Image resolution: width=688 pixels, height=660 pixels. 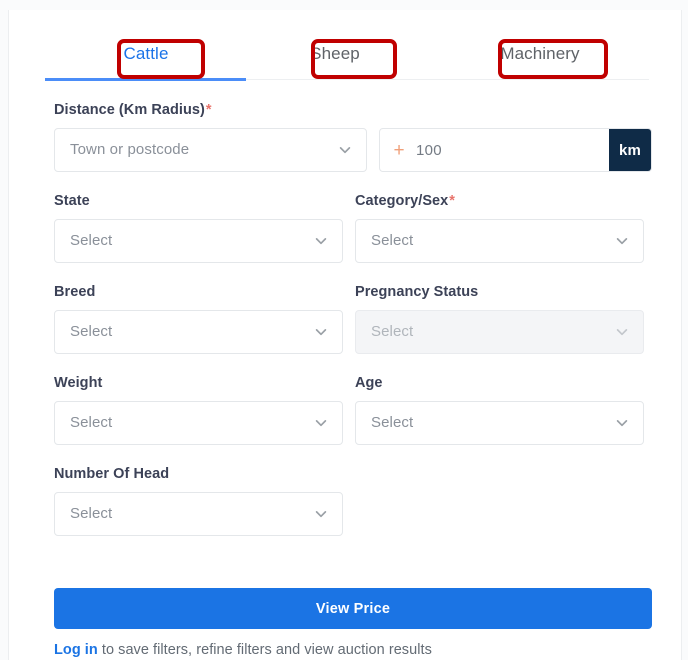 I want to click on age-select: Select, so click(x=499, y=423).